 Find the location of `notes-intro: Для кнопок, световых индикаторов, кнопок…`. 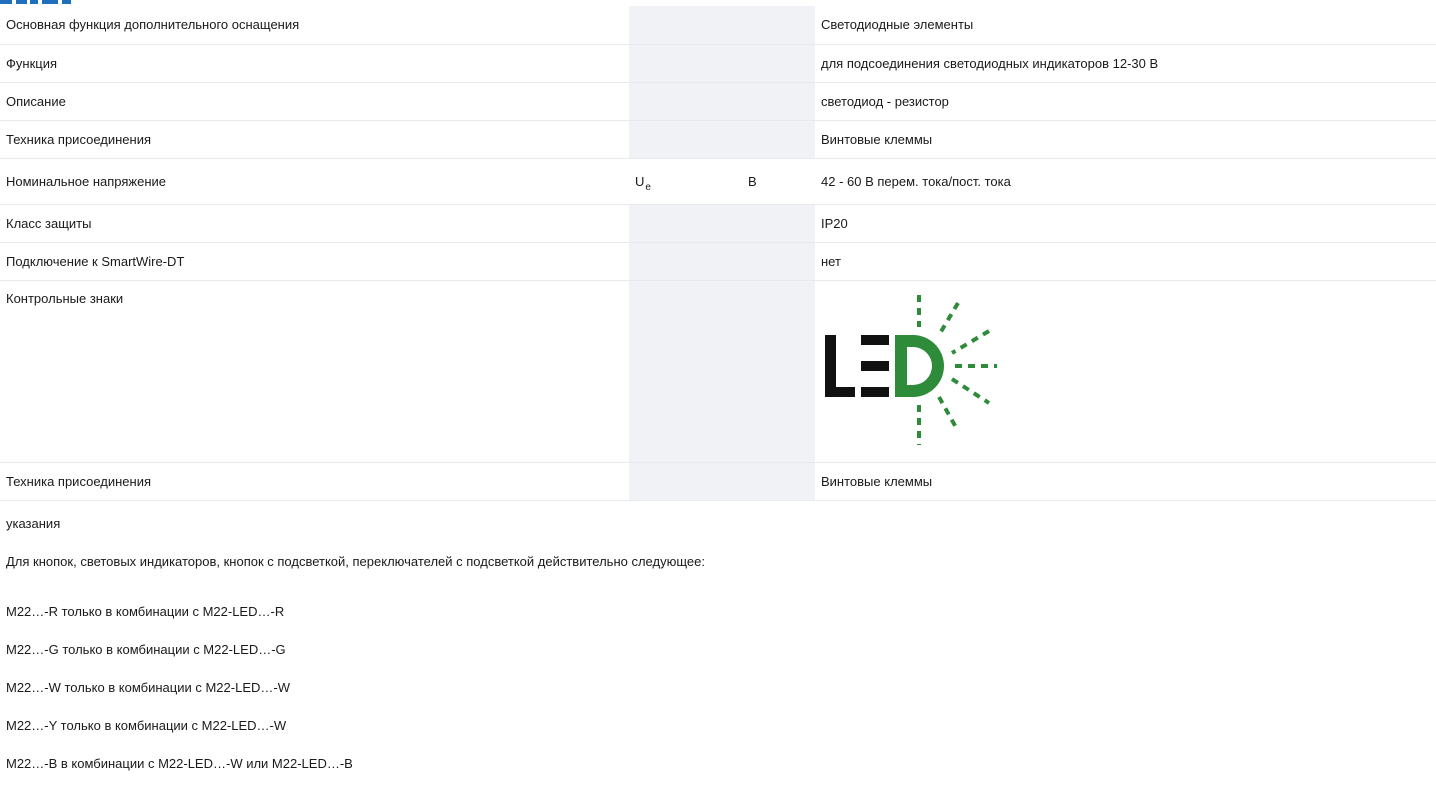

notes-intro: Для кнопок, световых индикаторов, кнопок… is located at coordinates (355, 561).